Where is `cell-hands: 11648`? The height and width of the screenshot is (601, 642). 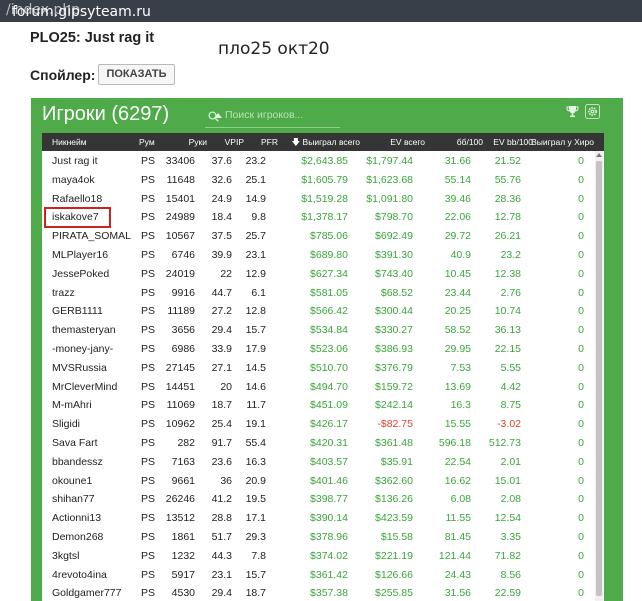
cell-hands: 11648 is located at coordinates (180, 179).